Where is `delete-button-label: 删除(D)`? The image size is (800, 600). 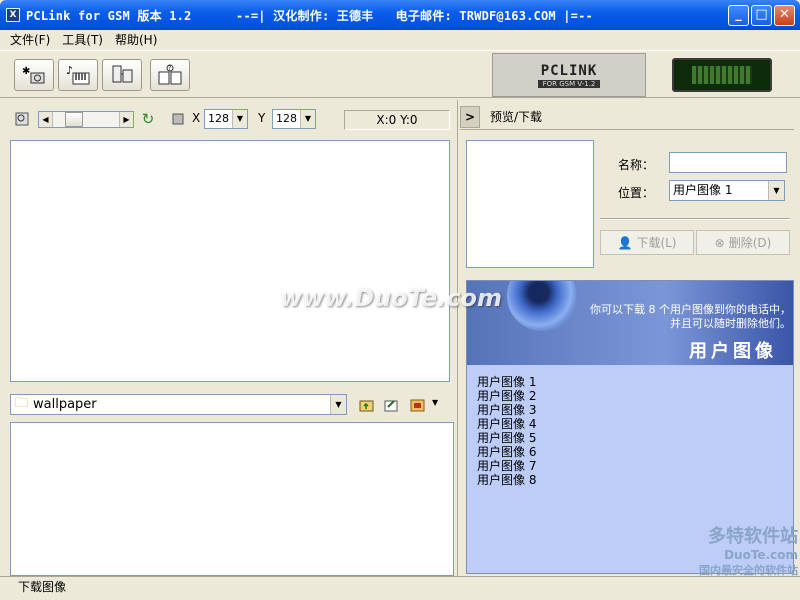 delete-button-label: 删除(D) is located at coordinates (750, 243).